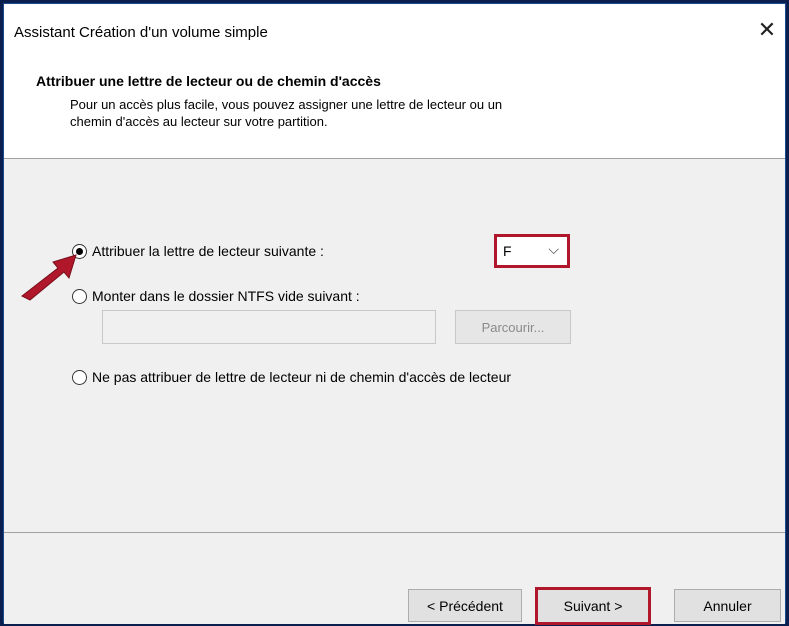  Describe the element at coordinates (394, 29) in the screenshot. I see `title-bar: Assistant Création d'un volume simple ✕` at that location.